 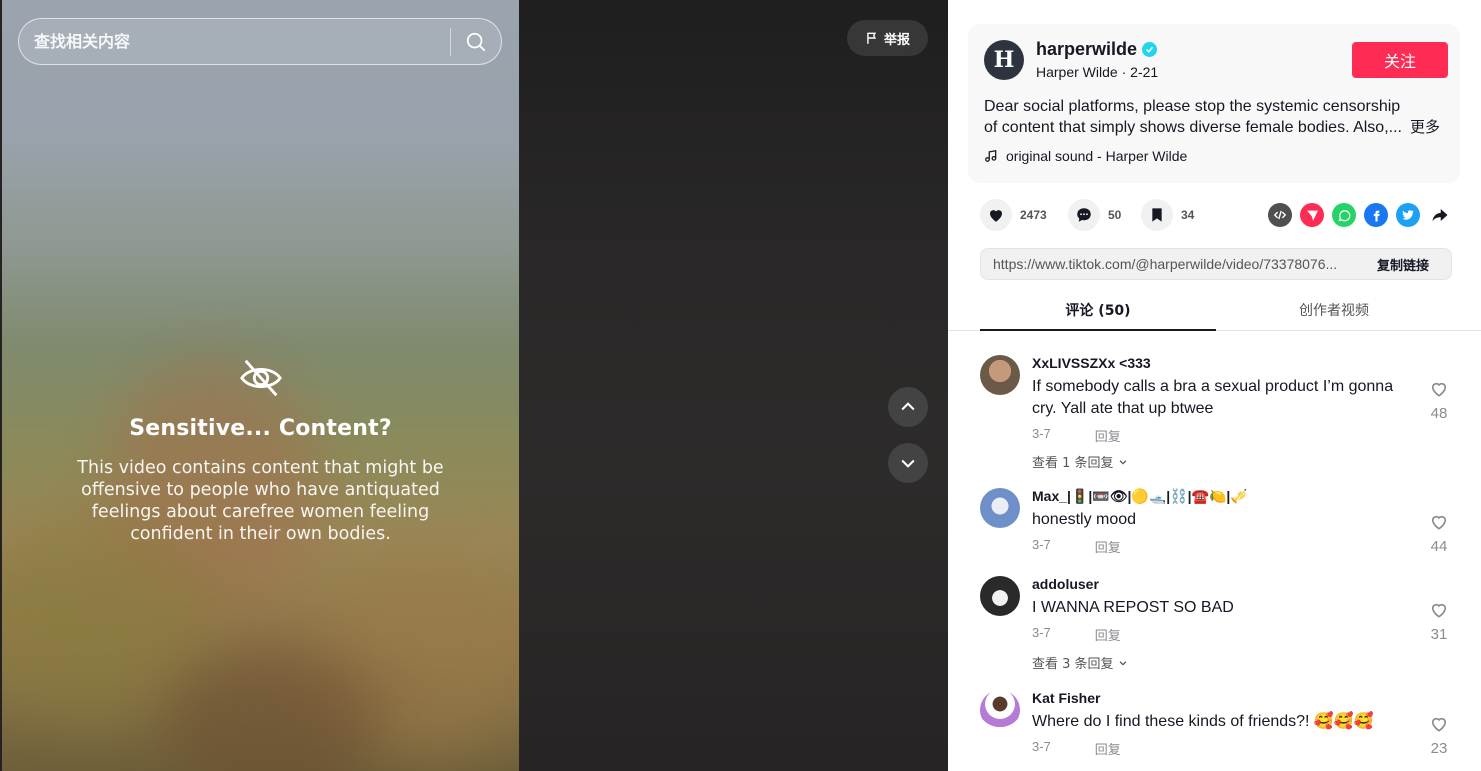 What do you see at coordinates (1073, 664) in the screenshot?
I see `view-replies-label: 查看 3 条回复` at bounding box center [1073, 664].